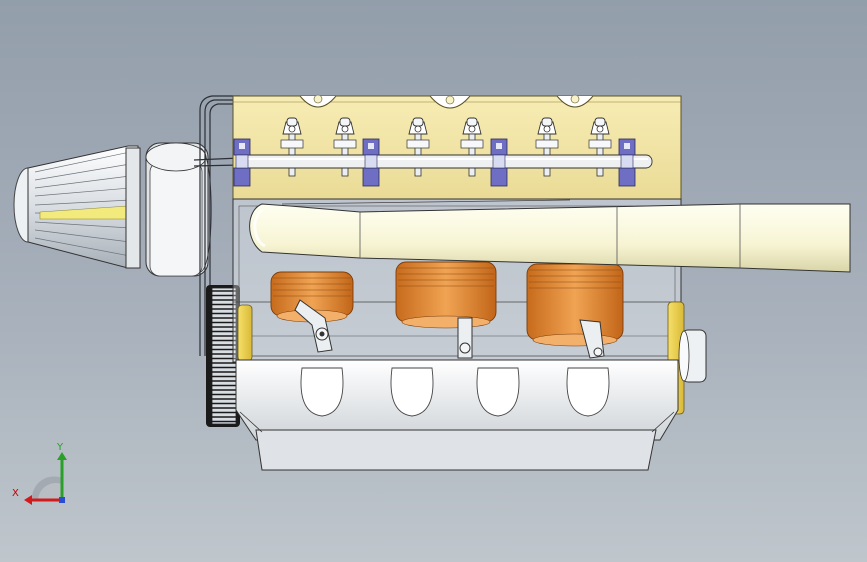  Describe the element at coordinates (28, 500) in the screenshot. I see `x-axis-arrow` at that location.